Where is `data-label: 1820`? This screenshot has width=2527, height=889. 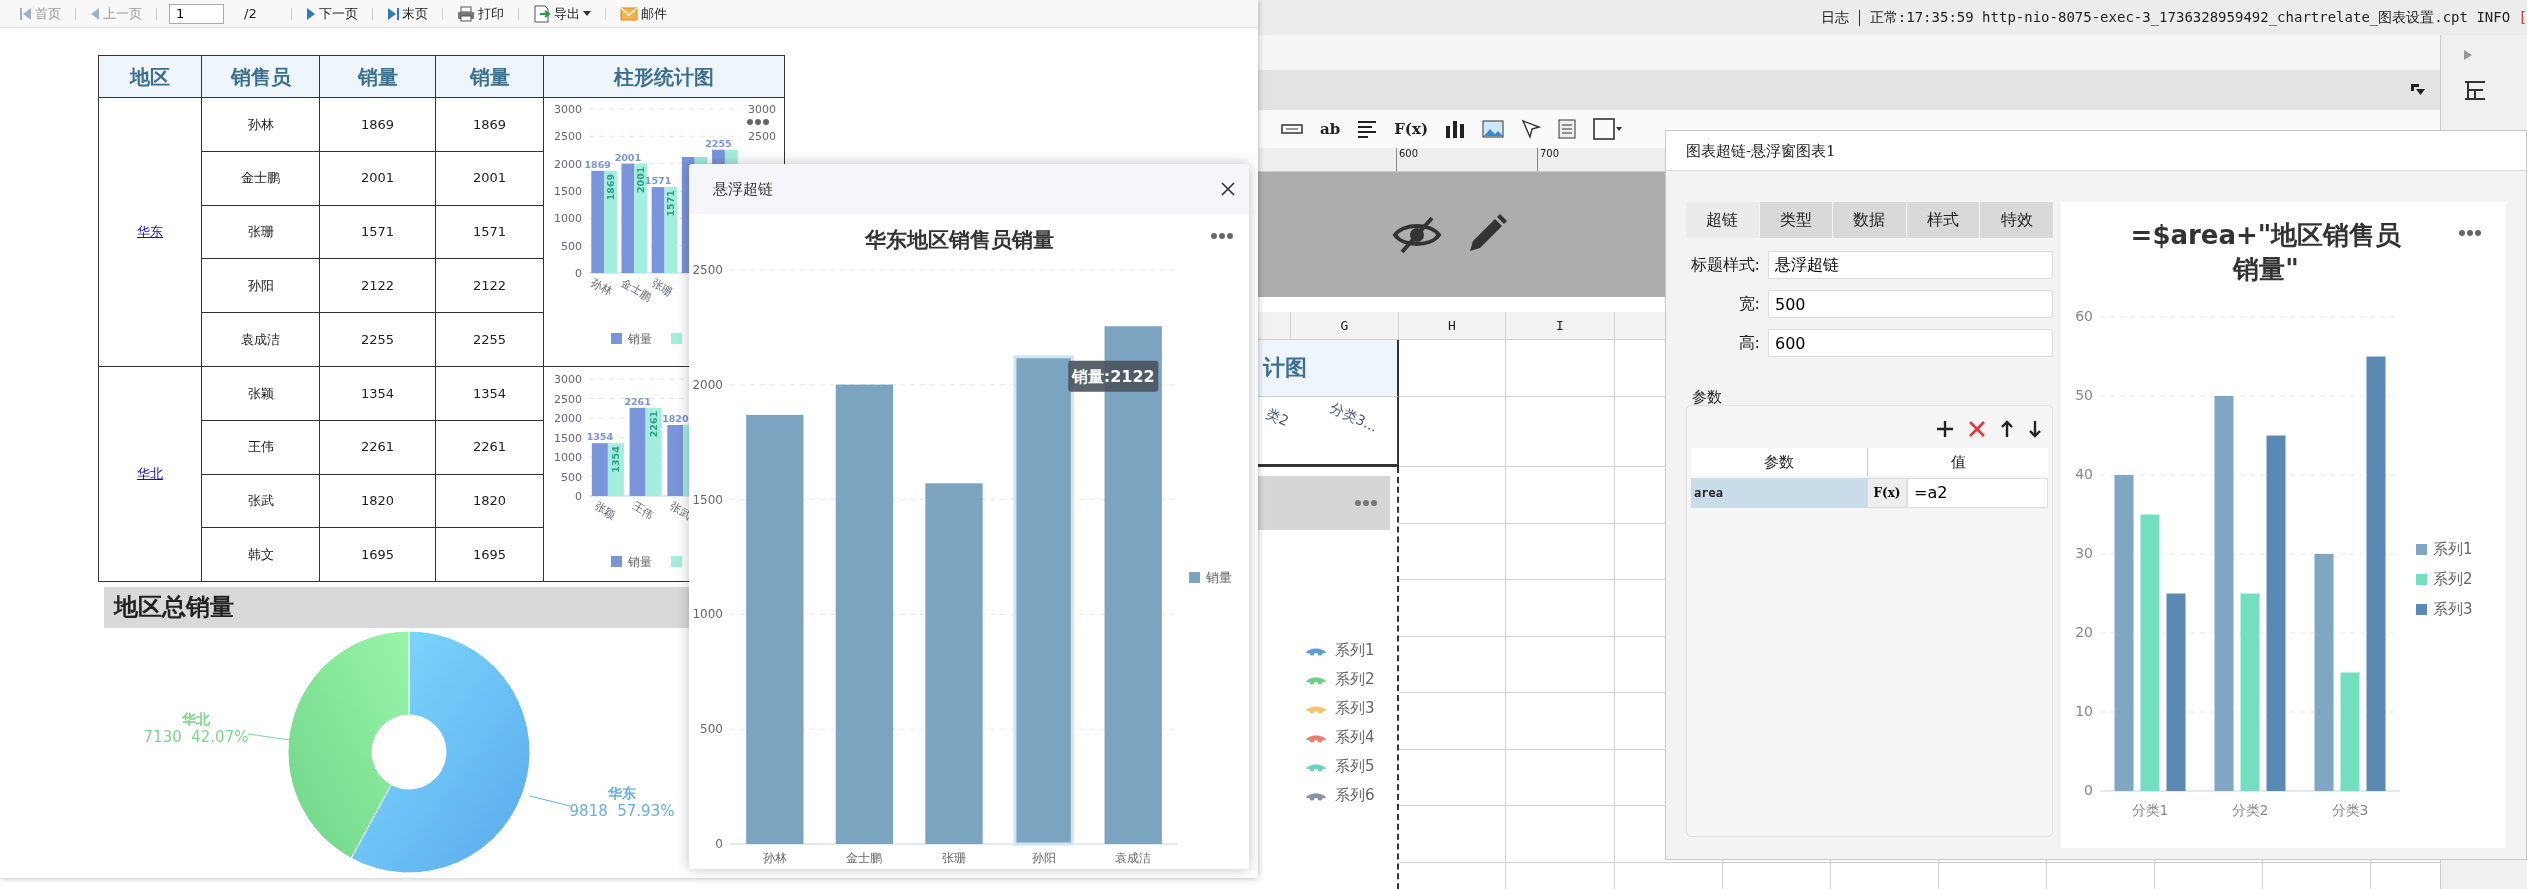
data-label: 1820 is located at coordinates (675, 418).